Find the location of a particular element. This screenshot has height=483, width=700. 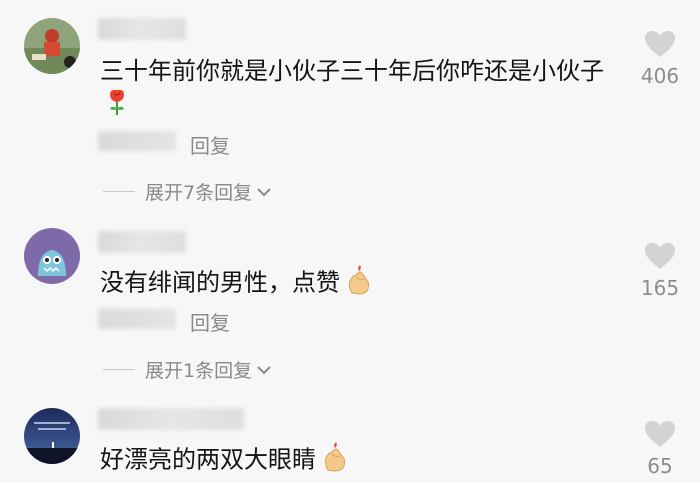

comment-text: 好漂亮的两双大眼睛 is located at coordinates (360, 460).